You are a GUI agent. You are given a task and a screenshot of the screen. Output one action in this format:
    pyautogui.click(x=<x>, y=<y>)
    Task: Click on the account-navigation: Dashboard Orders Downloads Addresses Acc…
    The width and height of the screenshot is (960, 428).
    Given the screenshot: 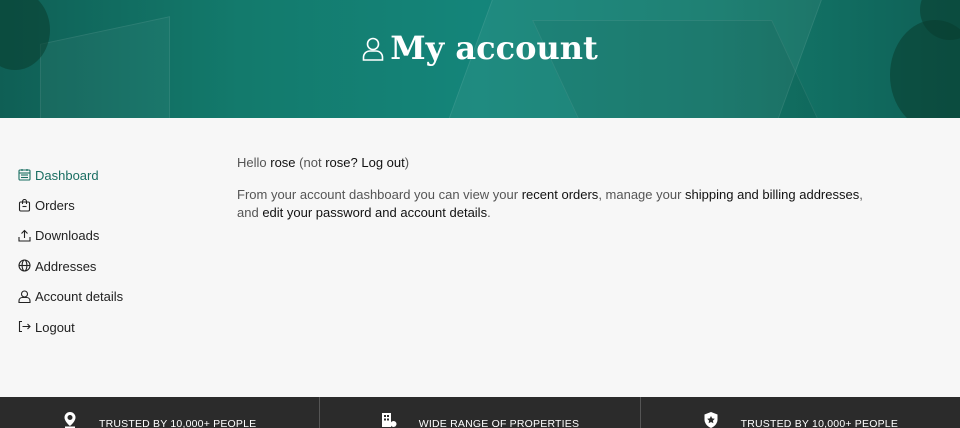 What is the action you would take?
    pyautogui.click(x=70, y=251)
    